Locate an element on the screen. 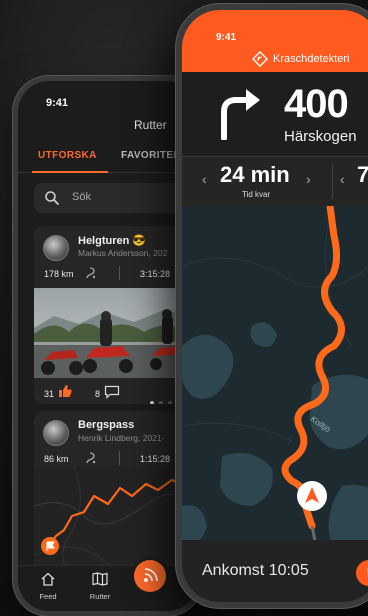  nav-feed: Feed is located at coordinates (48, 586).